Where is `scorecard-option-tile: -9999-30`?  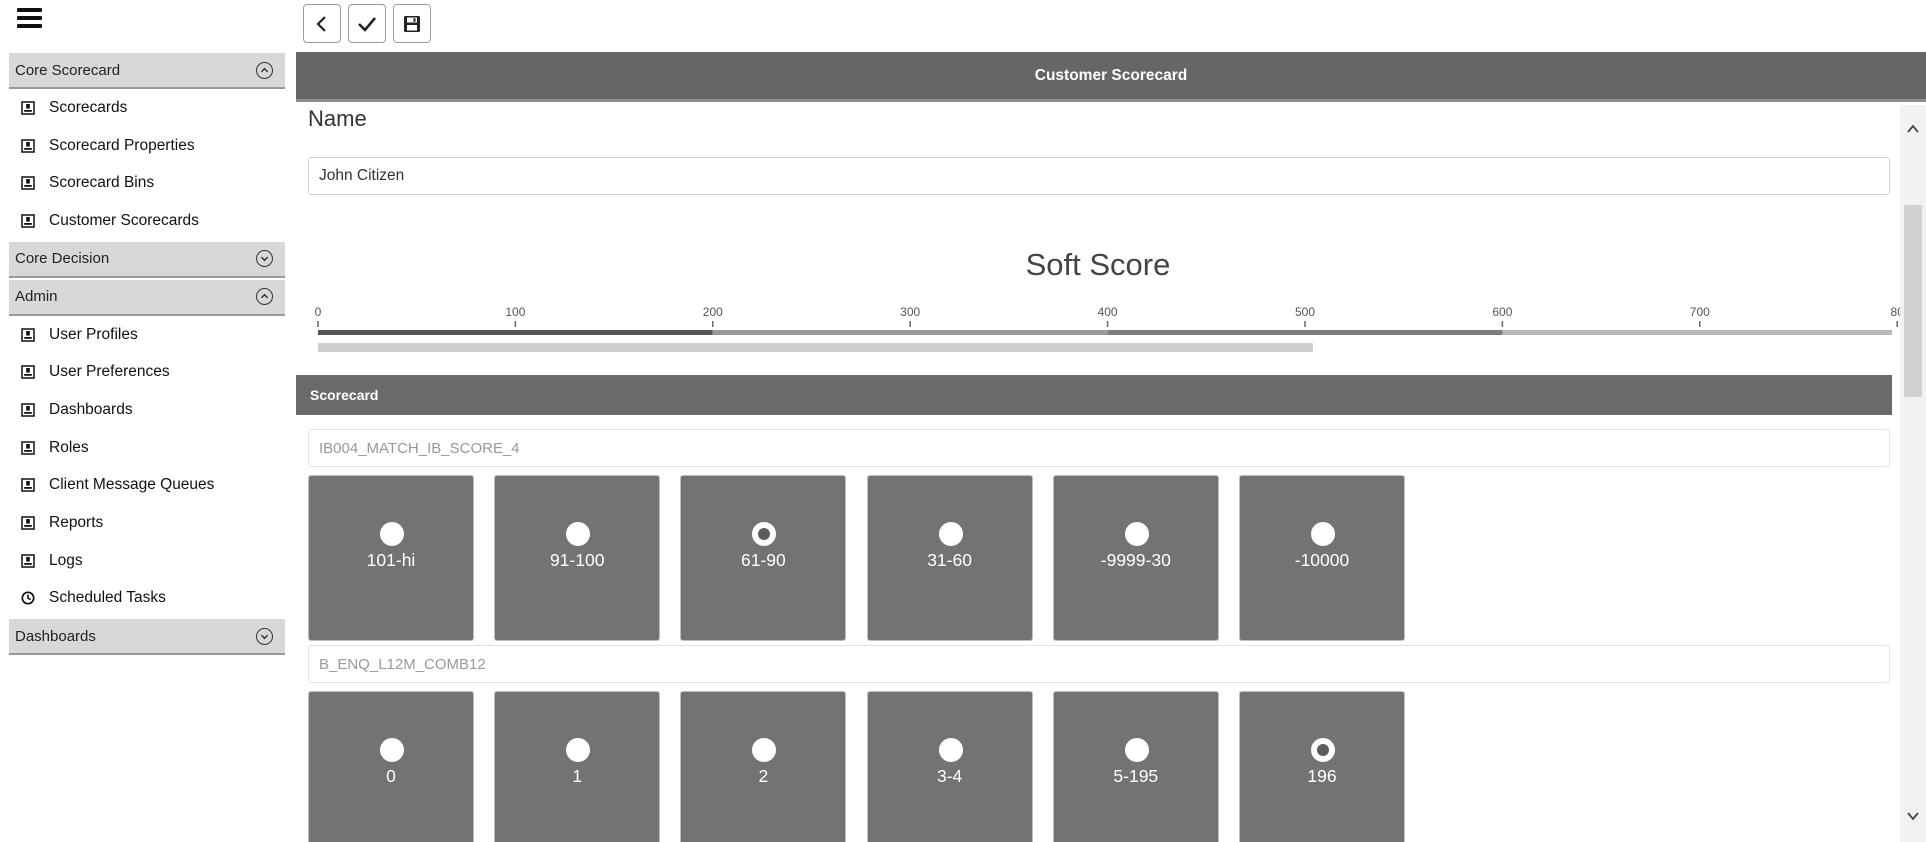
scorecard-option-tile: -9999-30 is located at coordinates (1135, 558).